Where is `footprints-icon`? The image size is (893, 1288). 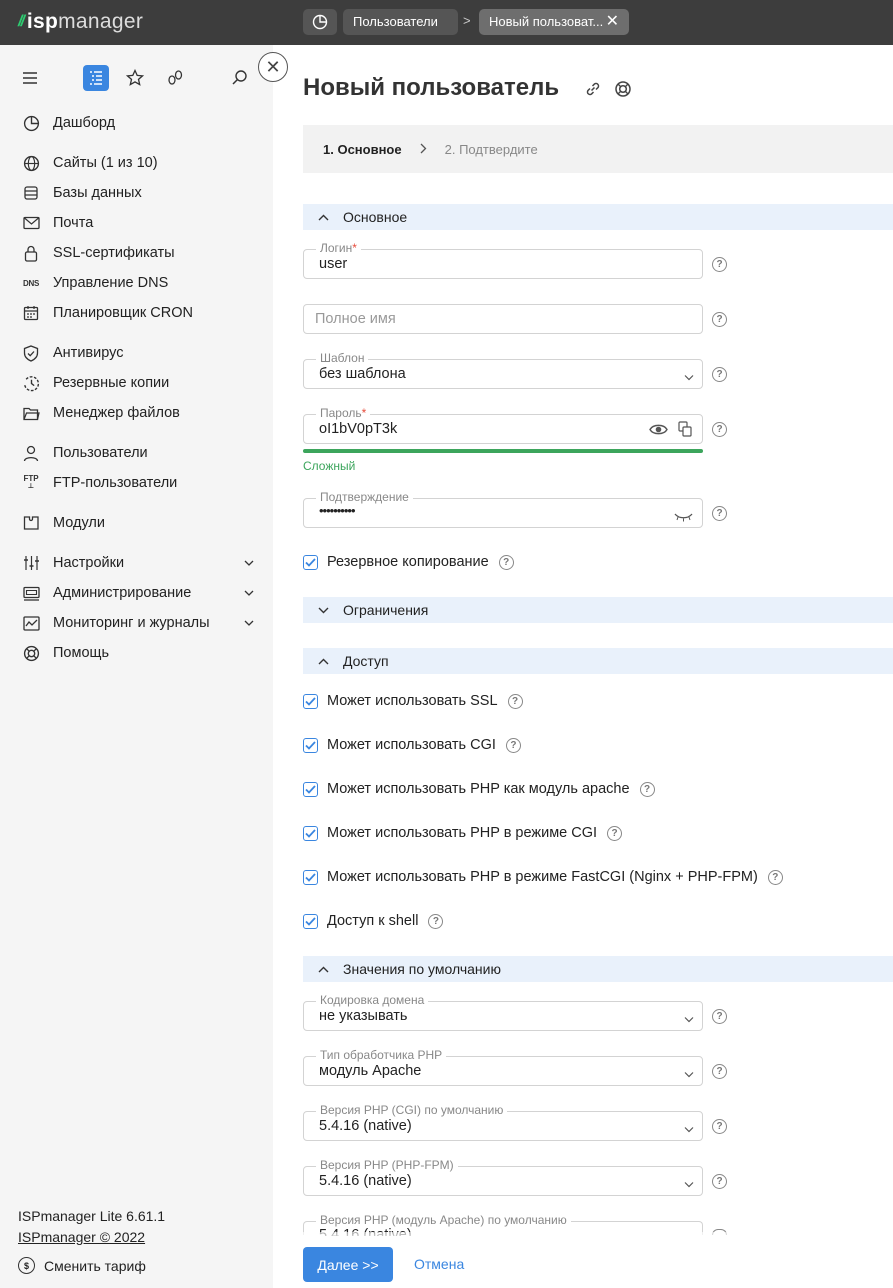
footprints-icon is located at coordinates (175, 78).